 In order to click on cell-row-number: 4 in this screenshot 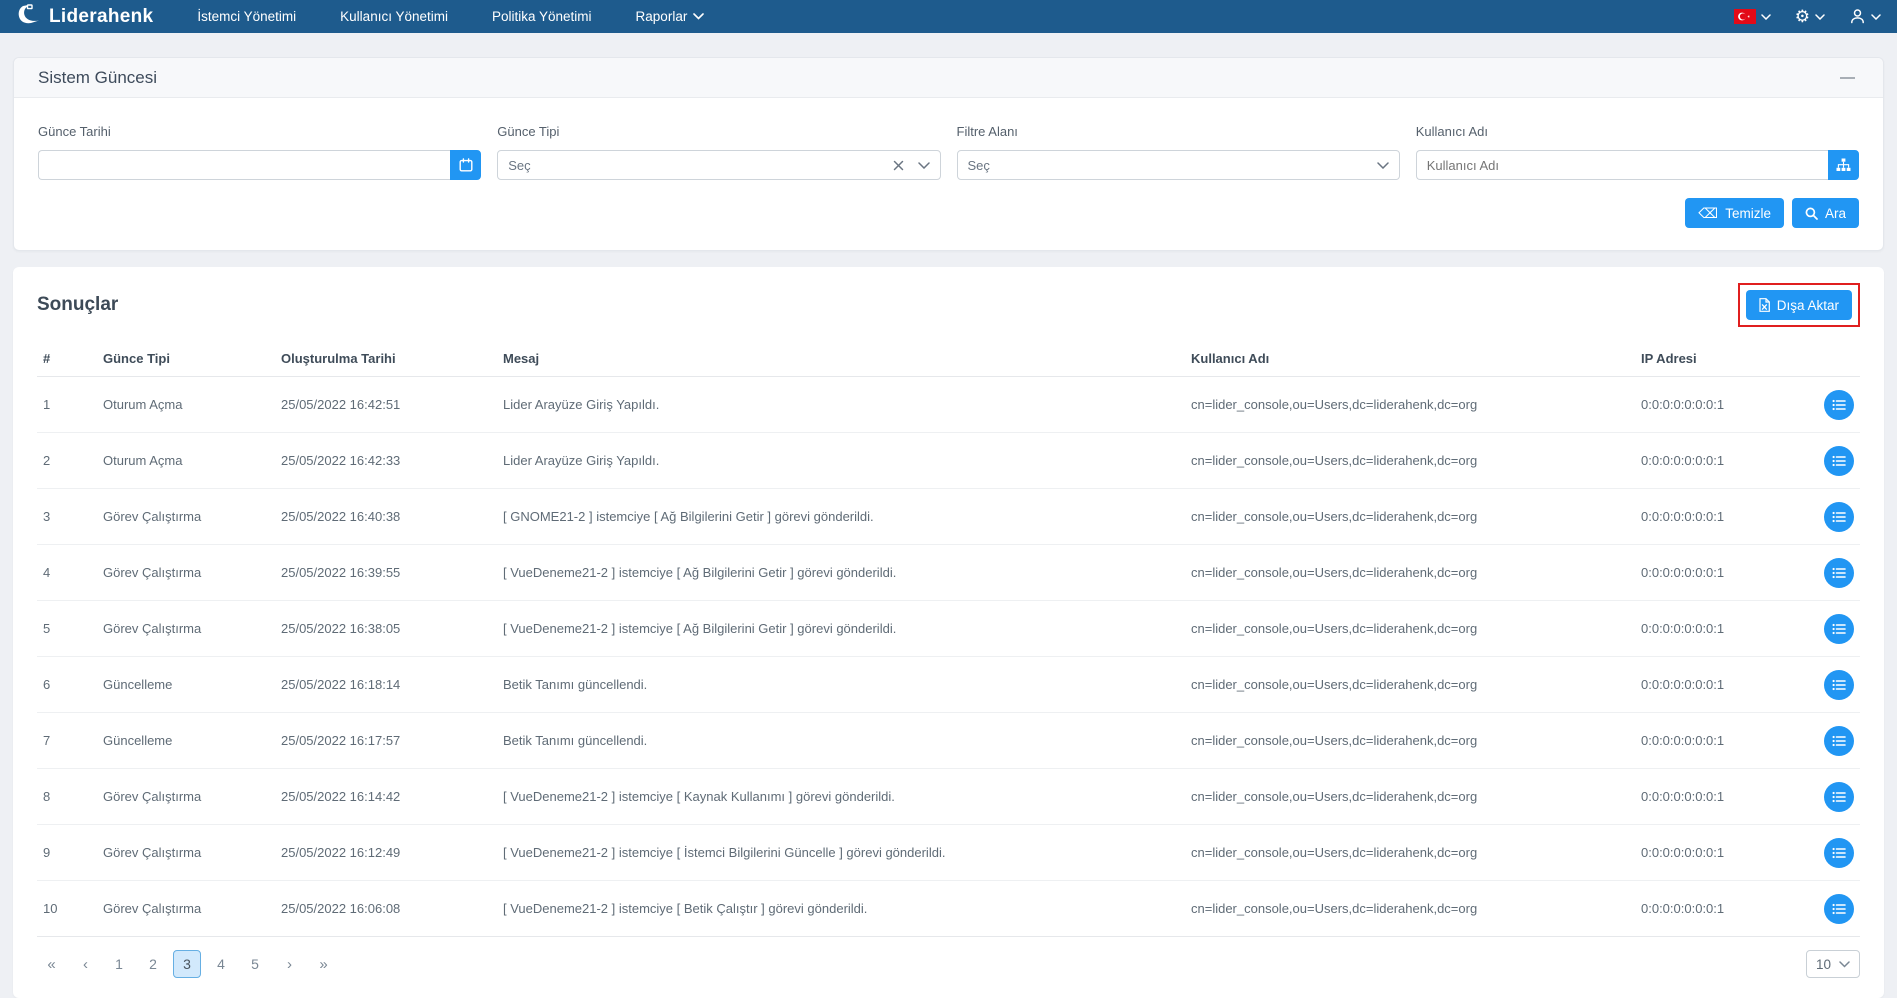, I will do `click(67, 572)`.